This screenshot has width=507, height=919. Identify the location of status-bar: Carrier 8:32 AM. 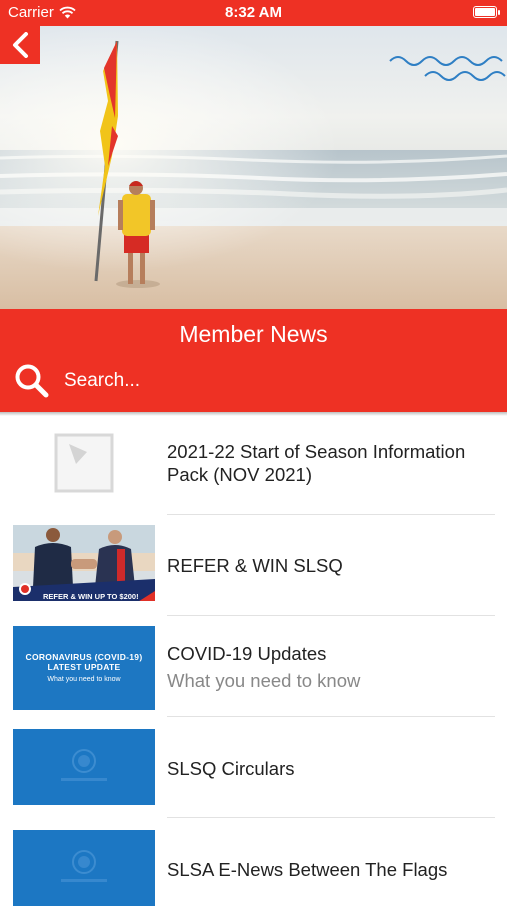
(253, 13).